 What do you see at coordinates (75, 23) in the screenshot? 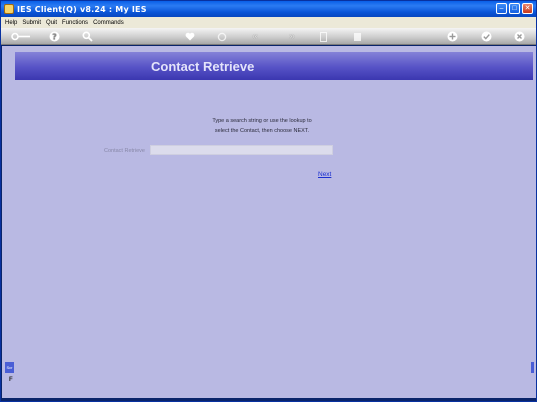
I see `menu-functions: Functions` at bounding box center [75, 23].